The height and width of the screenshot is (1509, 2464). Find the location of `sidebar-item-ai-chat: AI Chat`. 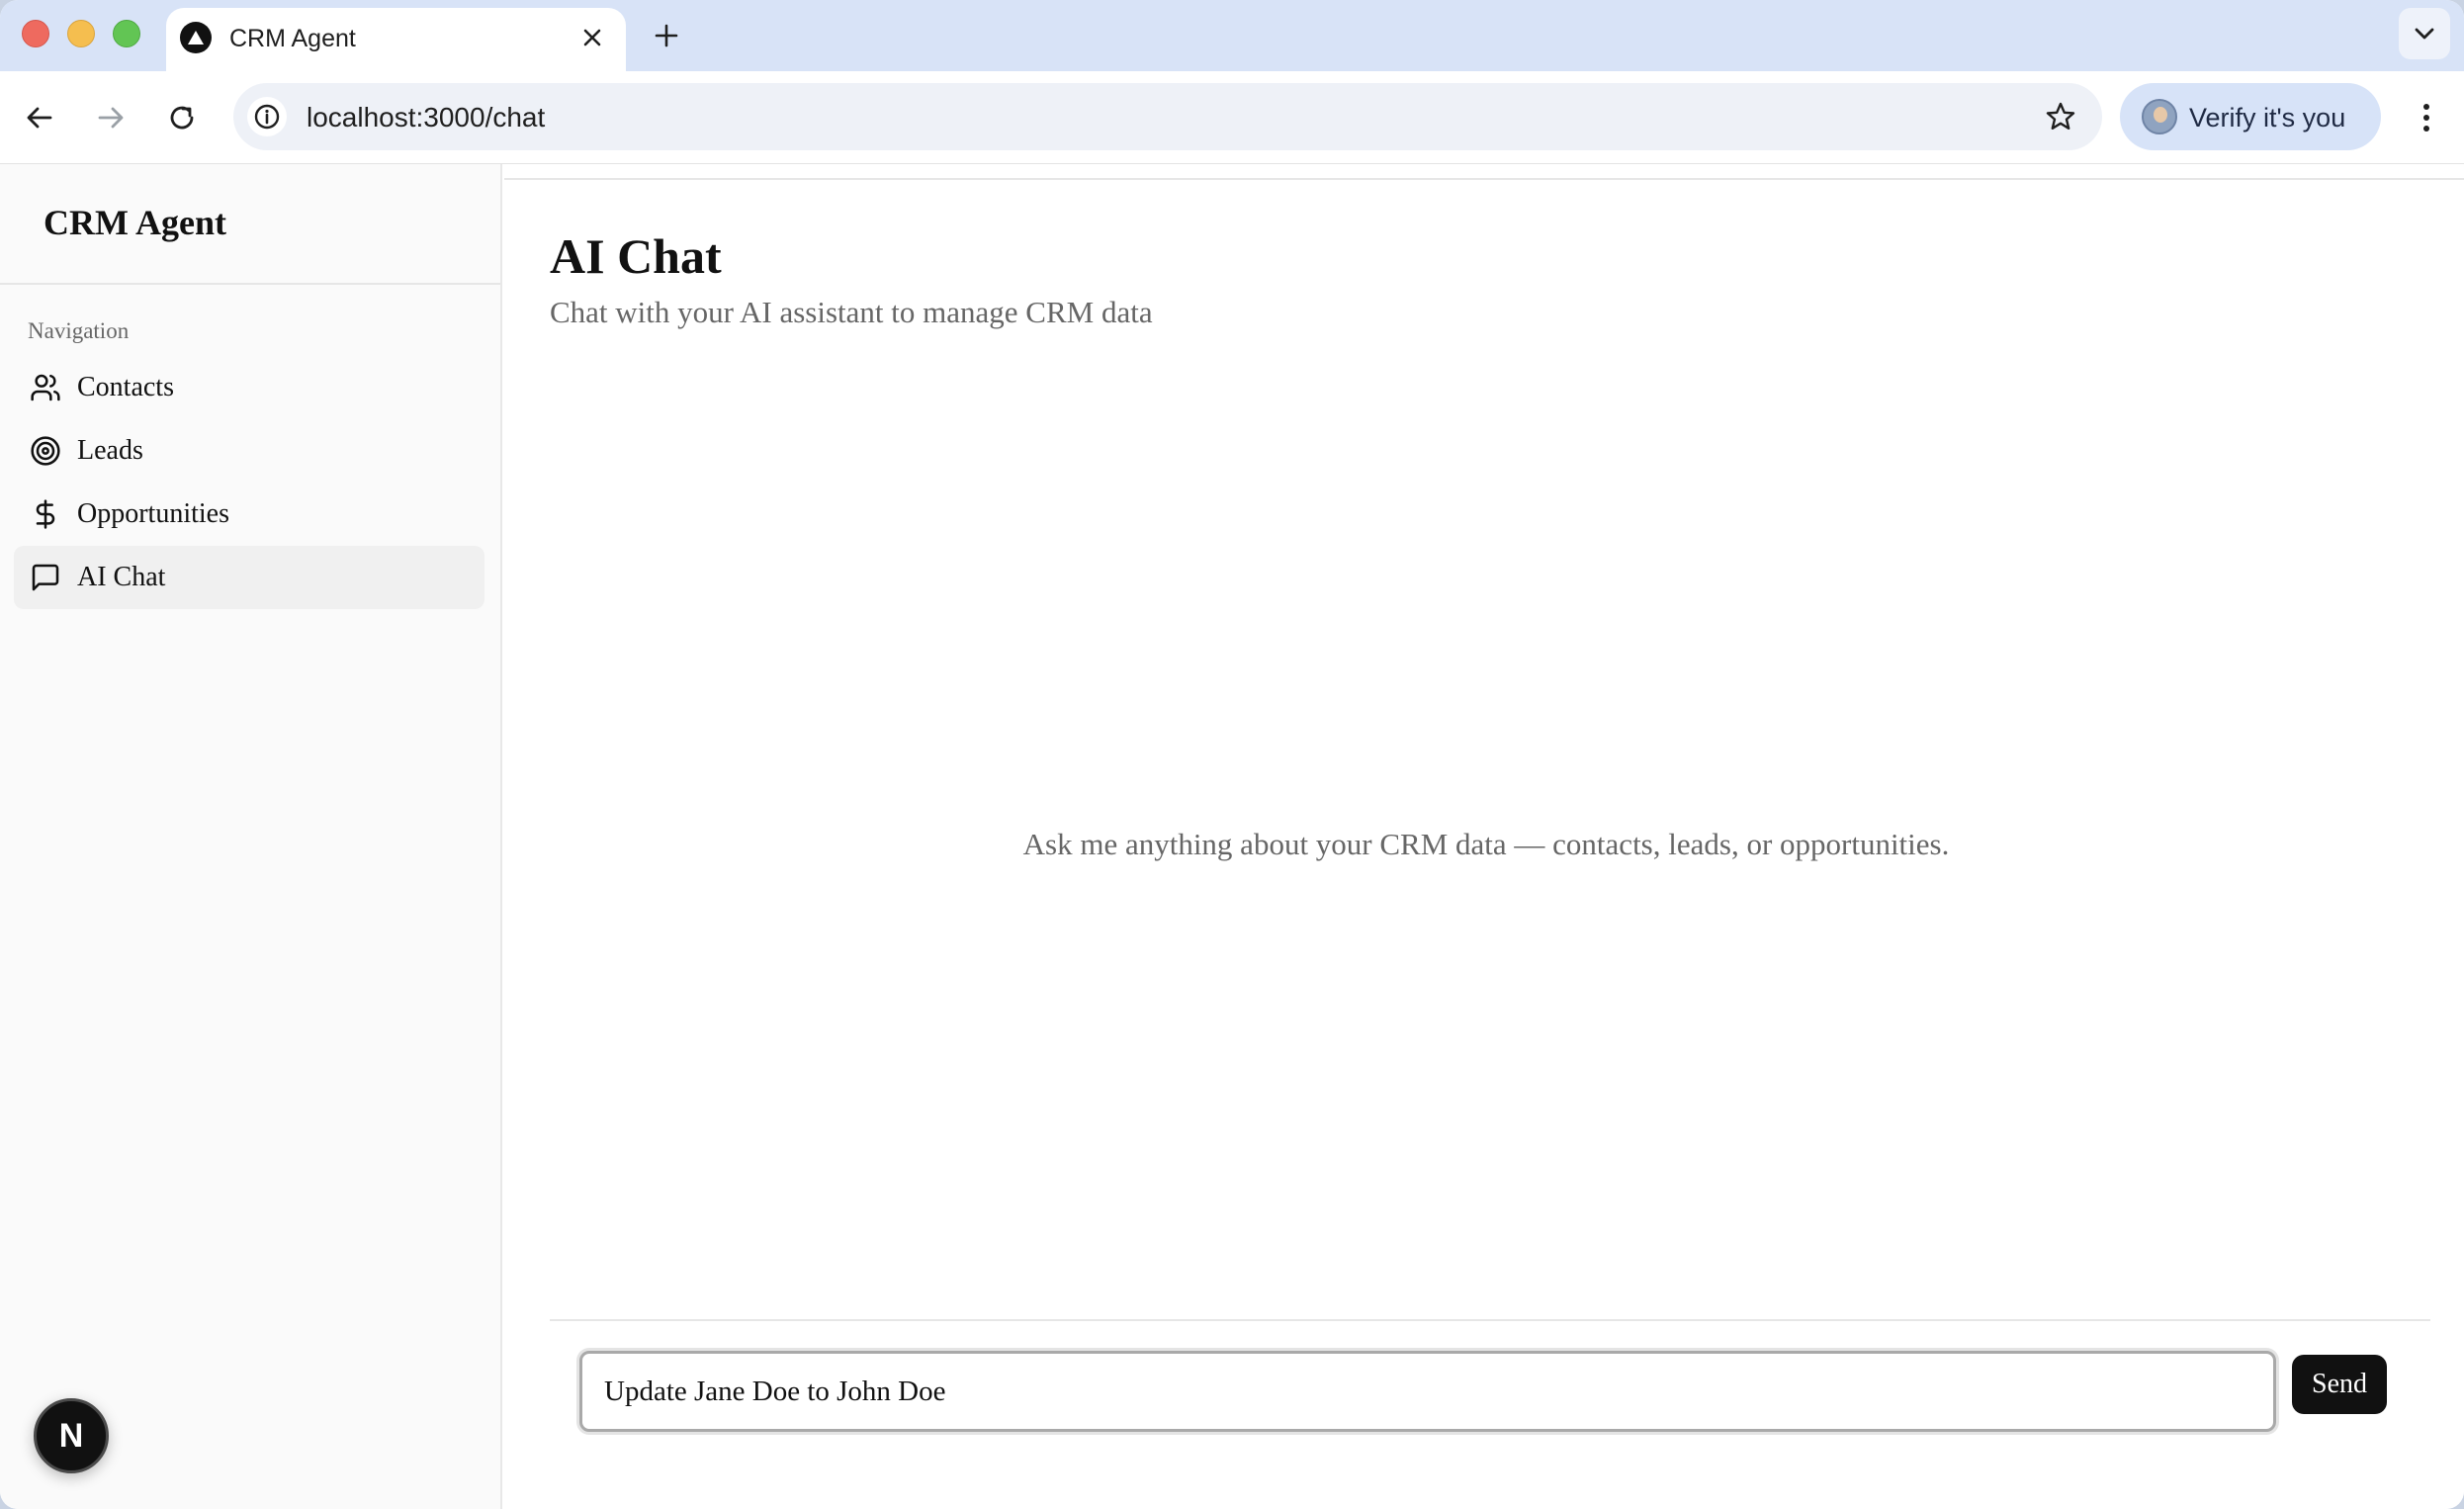

sidebar-item-ai-chat: AI Chat is located at coordinates (249, 577).